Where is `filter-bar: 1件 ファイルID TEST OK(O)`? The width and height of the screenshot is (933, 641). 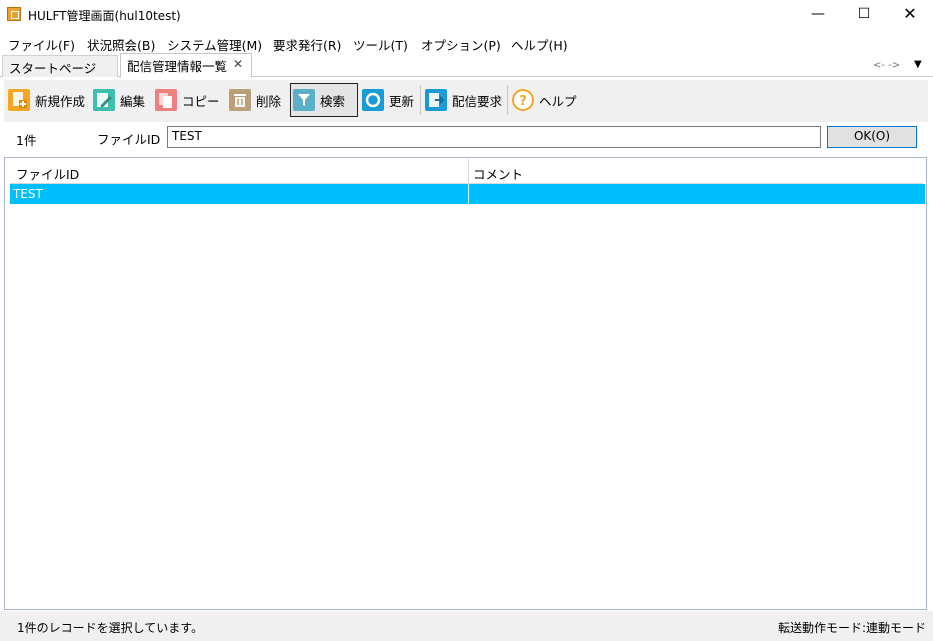
filter-bar: 1件 ファイルID TEST OK(O) is located at coordinates (466, 137).